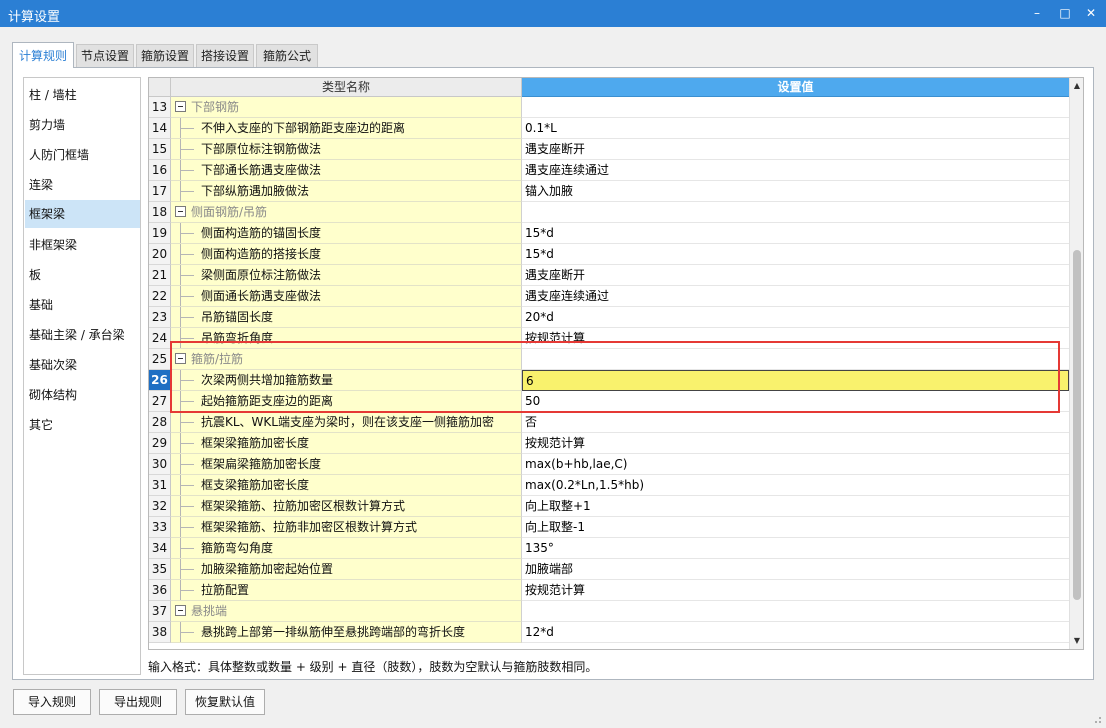 The height and width of the screenshot is (728, 1106). I want to click on group-row: 18 侧面钢筋/吊筋, so click(609, 212).